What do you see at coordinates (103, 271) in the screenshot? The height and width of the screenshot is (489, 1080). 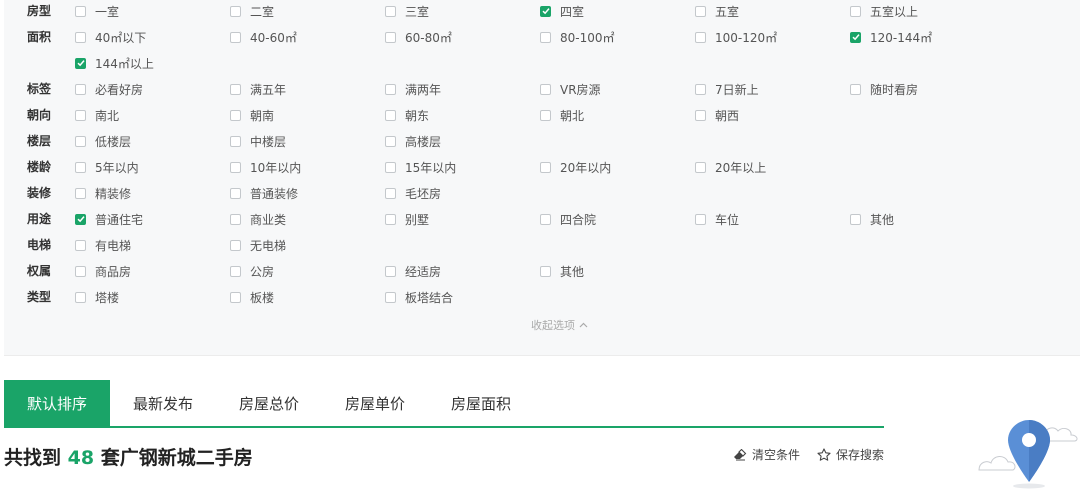 I see `filter-option: 商品房` at bounding box center [103, 271].